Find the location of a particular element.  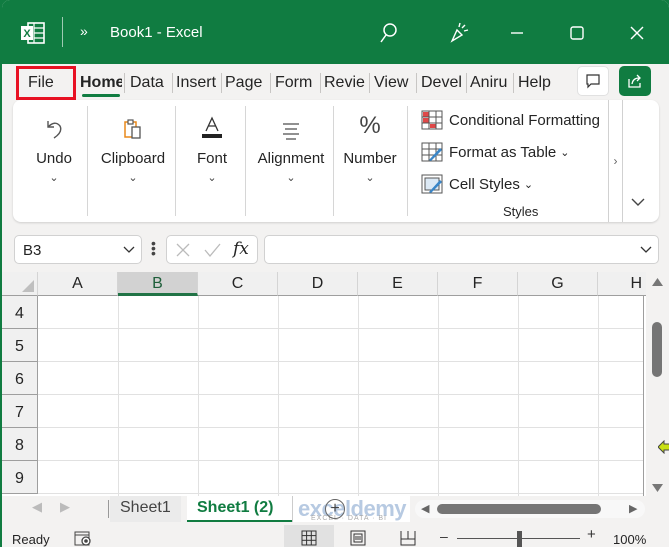

cursor-arrow-icon is located at coordinates (663, 447).